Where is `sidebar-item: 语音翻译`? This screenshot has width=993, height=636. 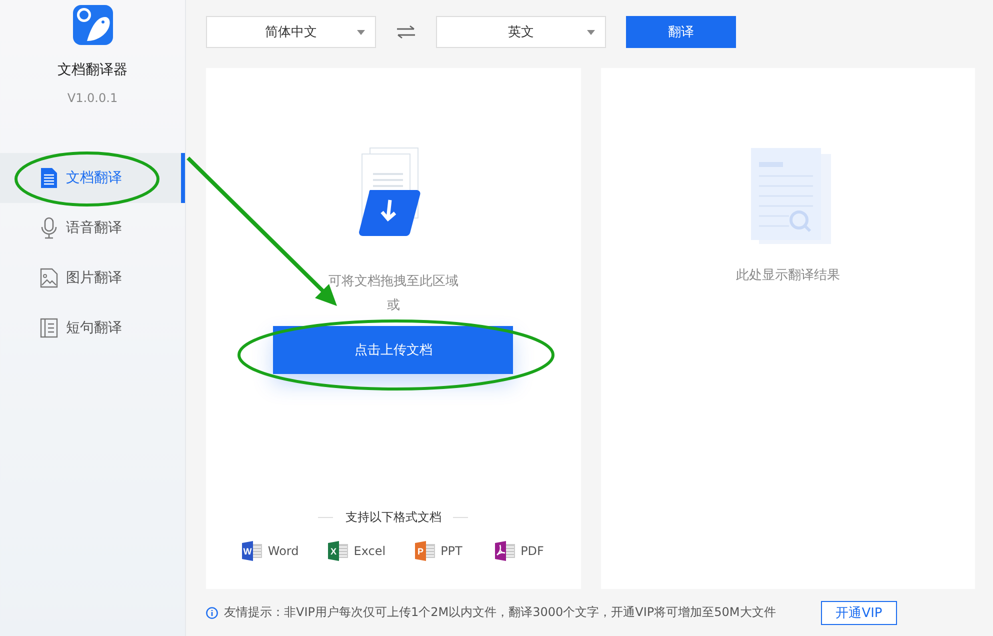 sidebar-item: 语音翻译 is located at coordinates (92, 228).